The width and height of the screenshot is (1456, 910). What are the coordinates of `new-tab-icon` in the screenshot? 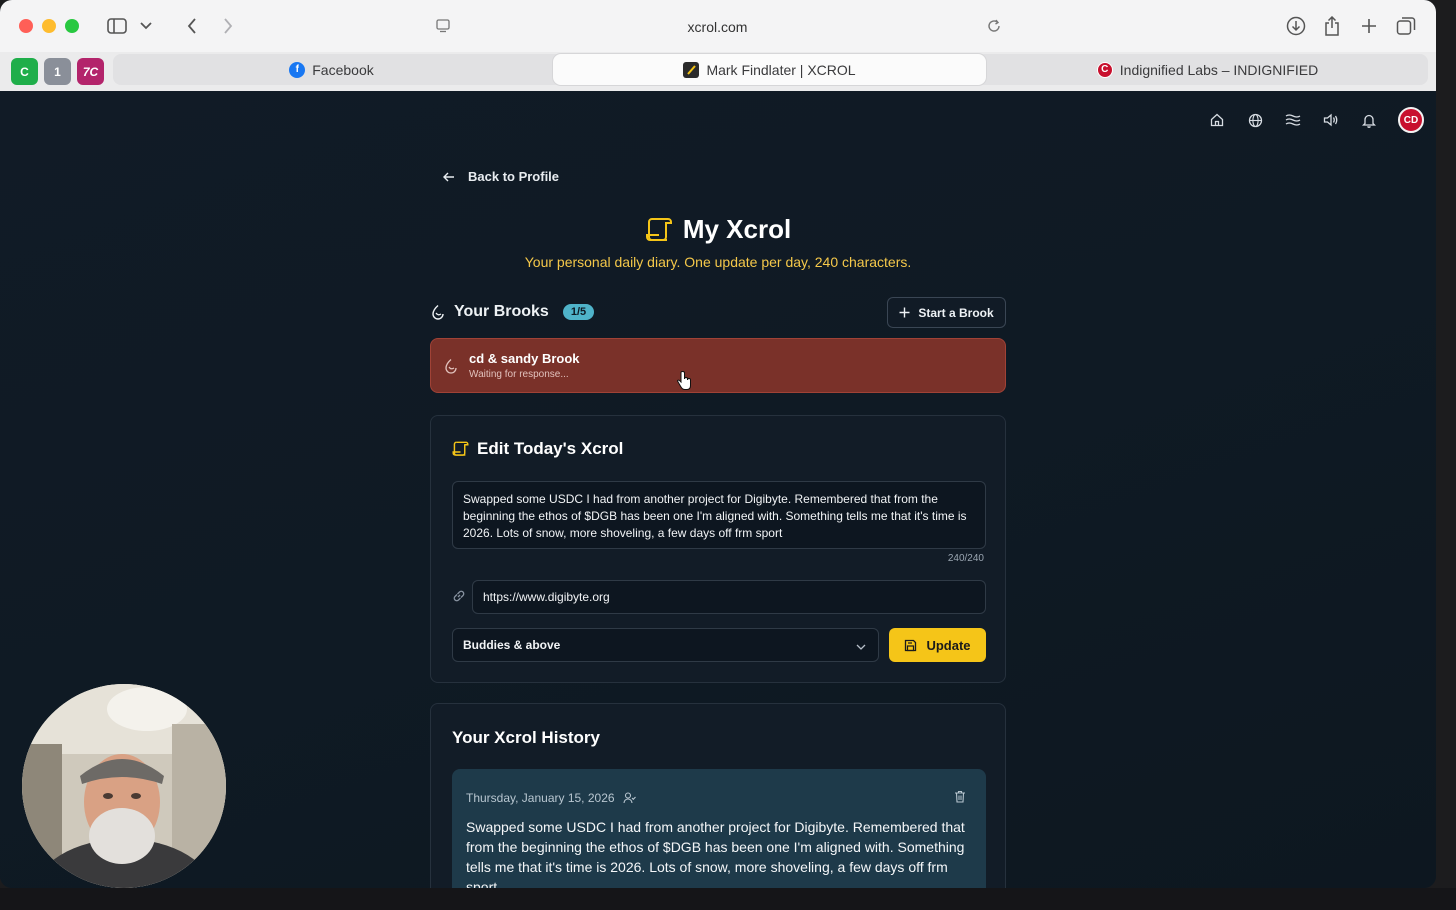 It's located at (1369, 26).